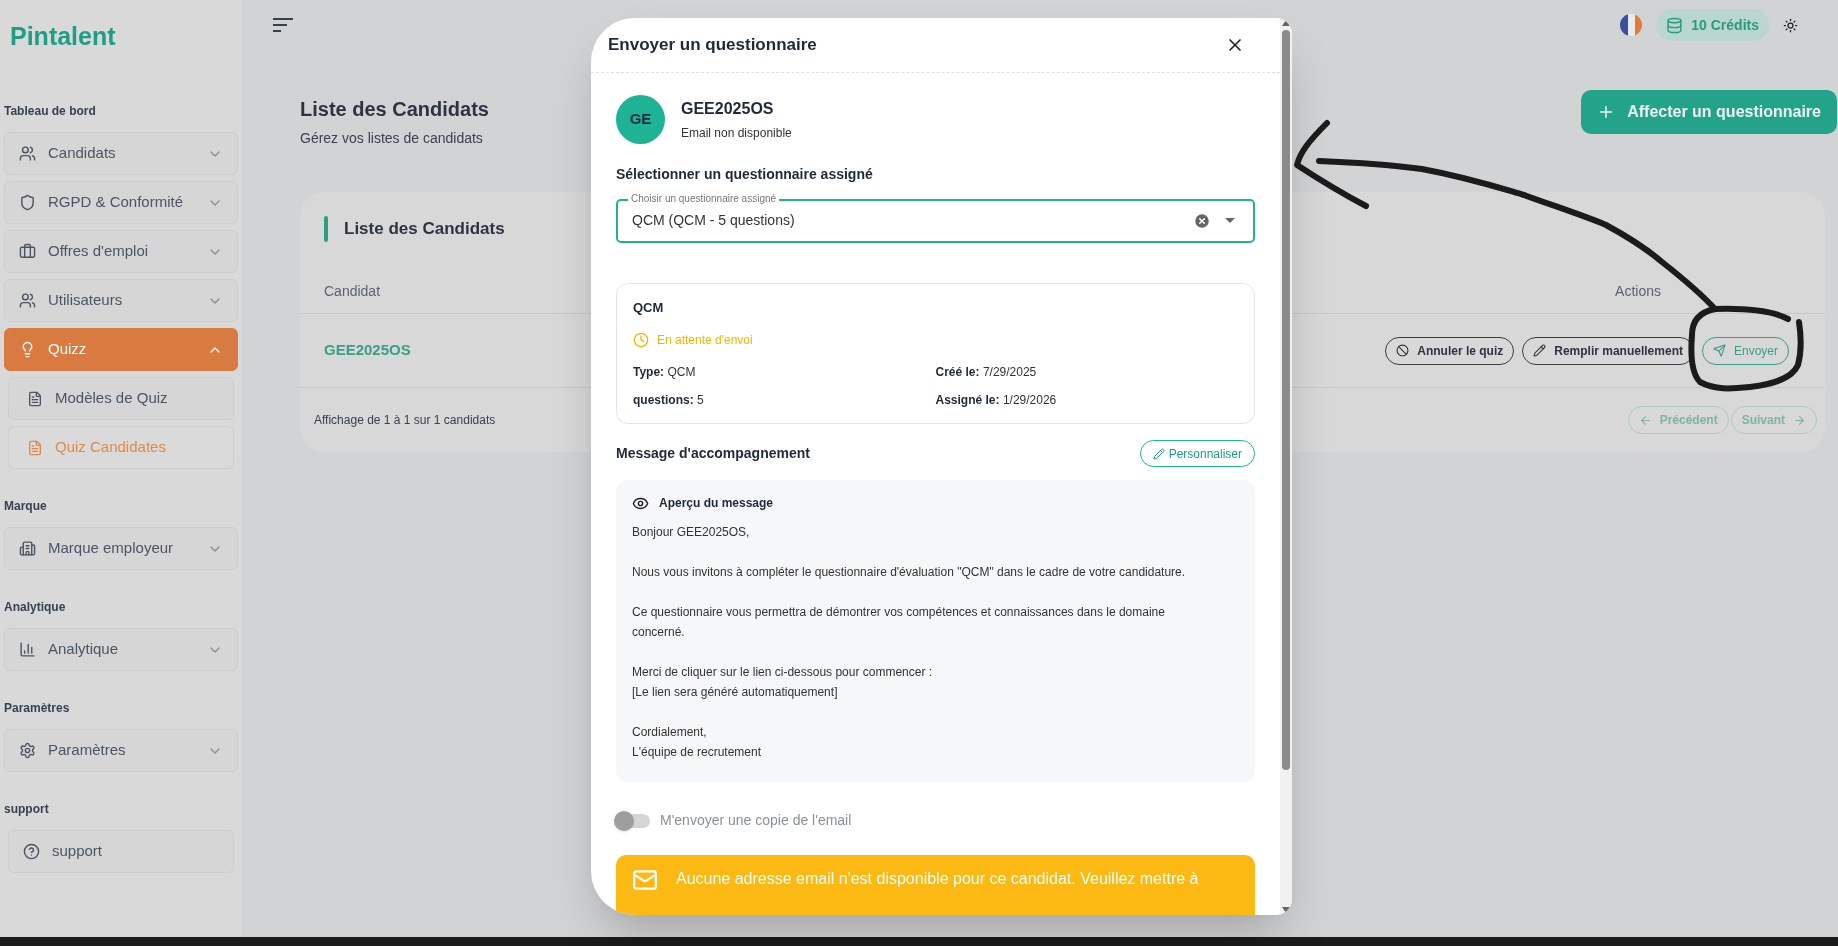  Describe the element at coordinates (1403, 350) in the screenshot. I see `ban-icon` at that location.